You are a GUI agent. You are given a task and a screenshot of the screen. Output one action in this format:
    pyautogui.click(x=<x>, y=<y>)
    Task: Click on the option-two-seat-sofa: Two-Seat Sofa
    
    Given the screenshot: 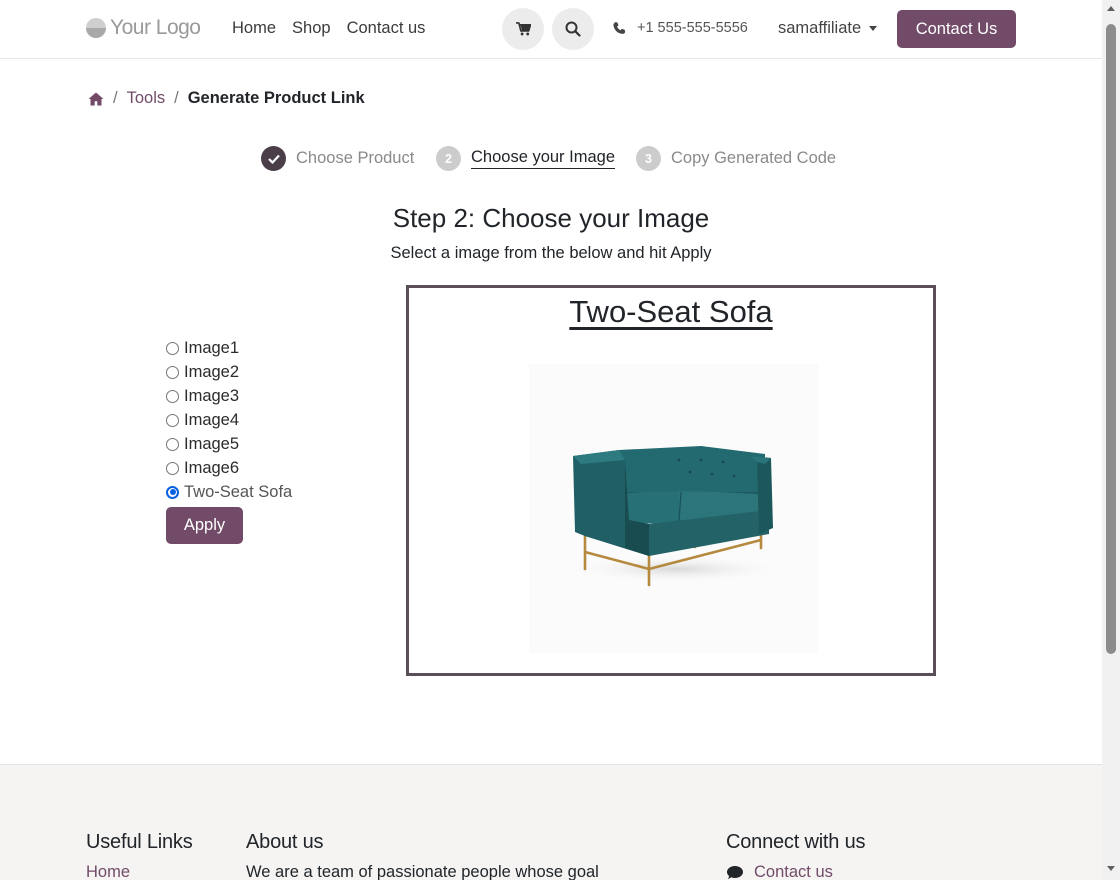 What is the action you would take?
    pyautogui.click(x=229, y=492)
    